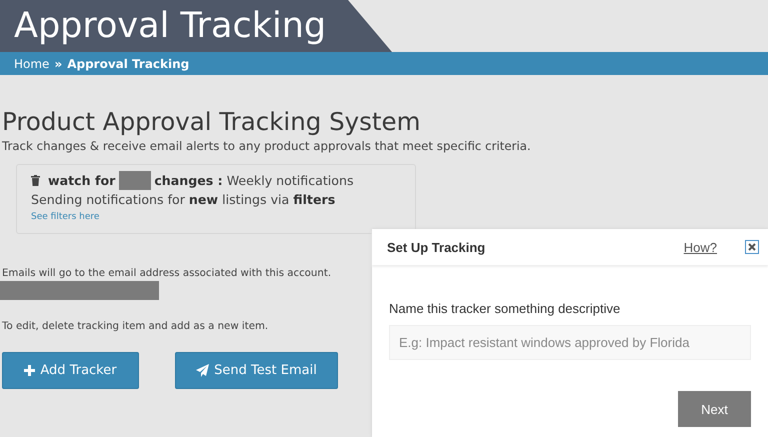  What do you see at coordinates (570, 342) in the screenshot?
I see `tracker-name-field: E.g: Impact resistant windows approved by Florida` at bounding box center [570, 342].